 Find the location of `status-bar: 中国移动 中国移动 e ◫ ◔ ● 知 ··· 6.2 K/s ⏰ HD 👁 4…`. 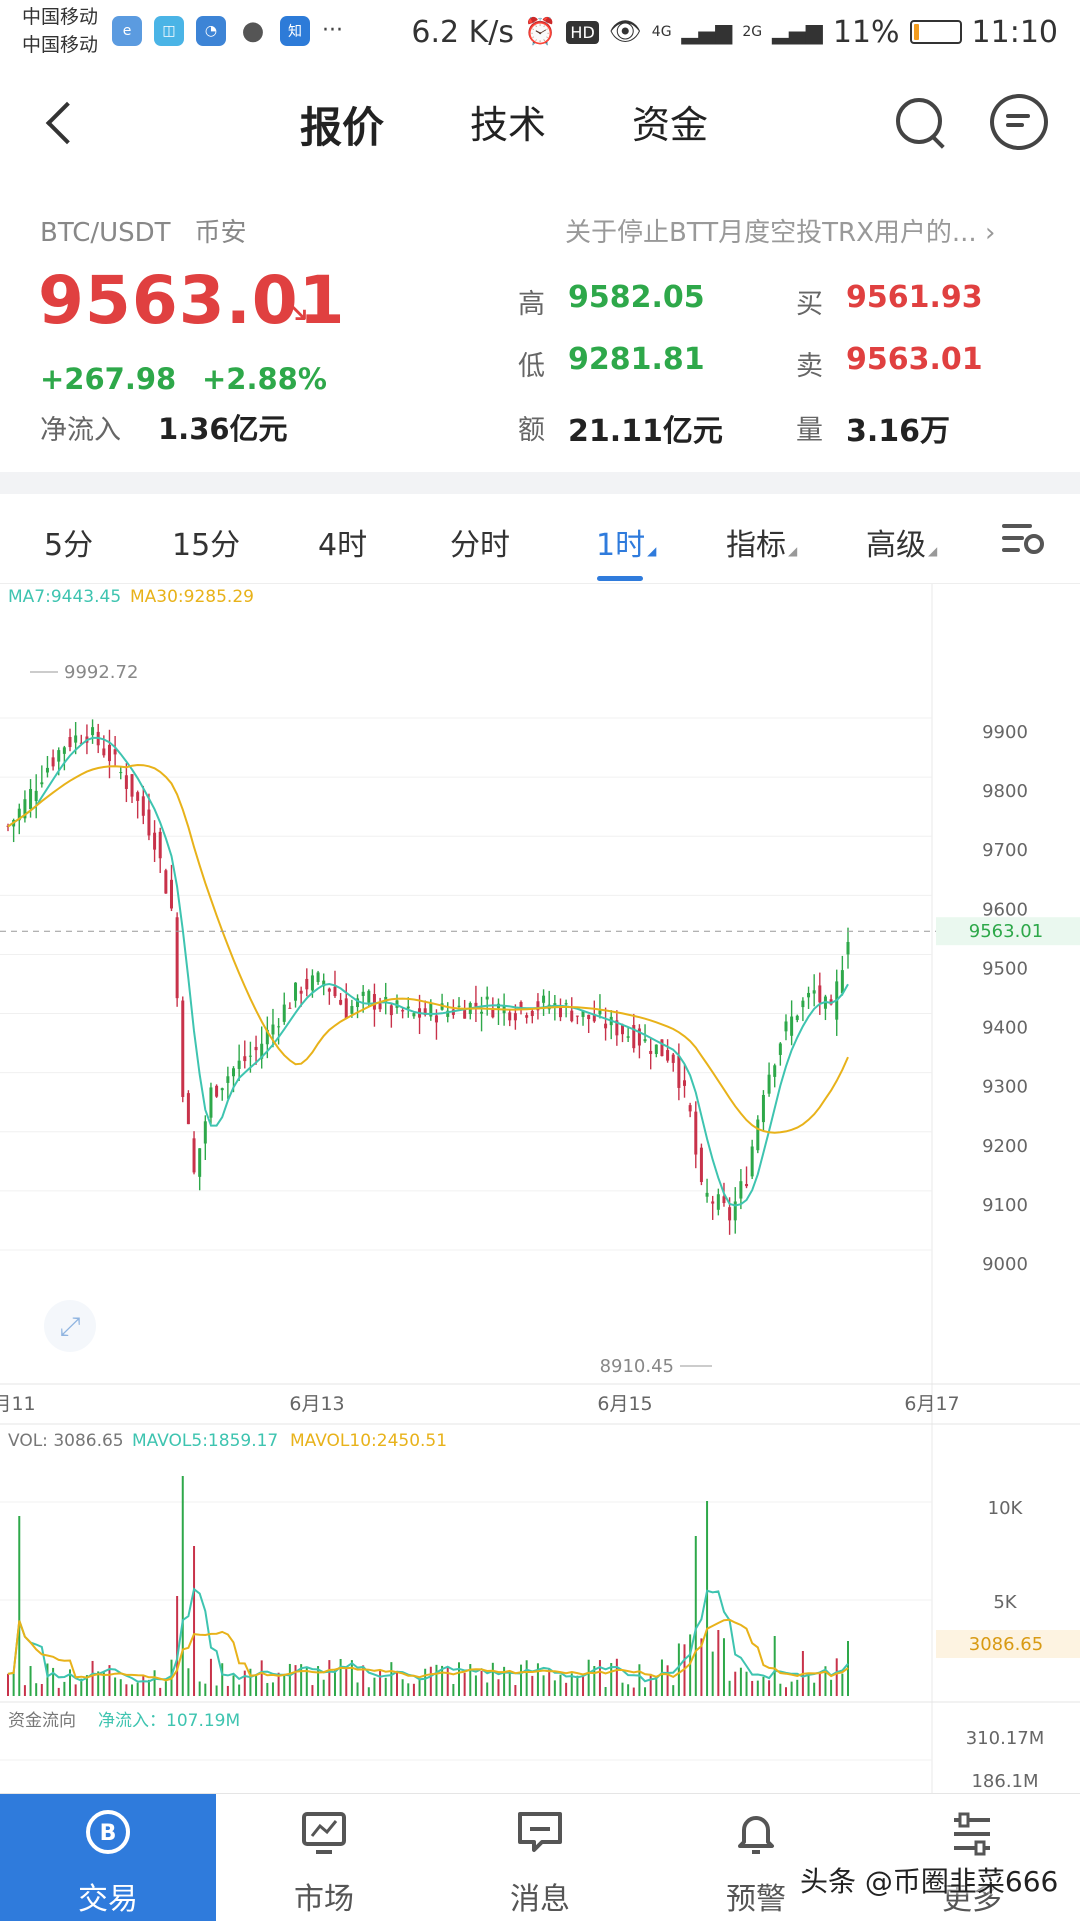

status-bar: 中国移动 中国移动 e ◫ ◔ ● 知 ··· 6.2 K/s ⏰ HD 👁 4… is located at coordinates (540, 32).